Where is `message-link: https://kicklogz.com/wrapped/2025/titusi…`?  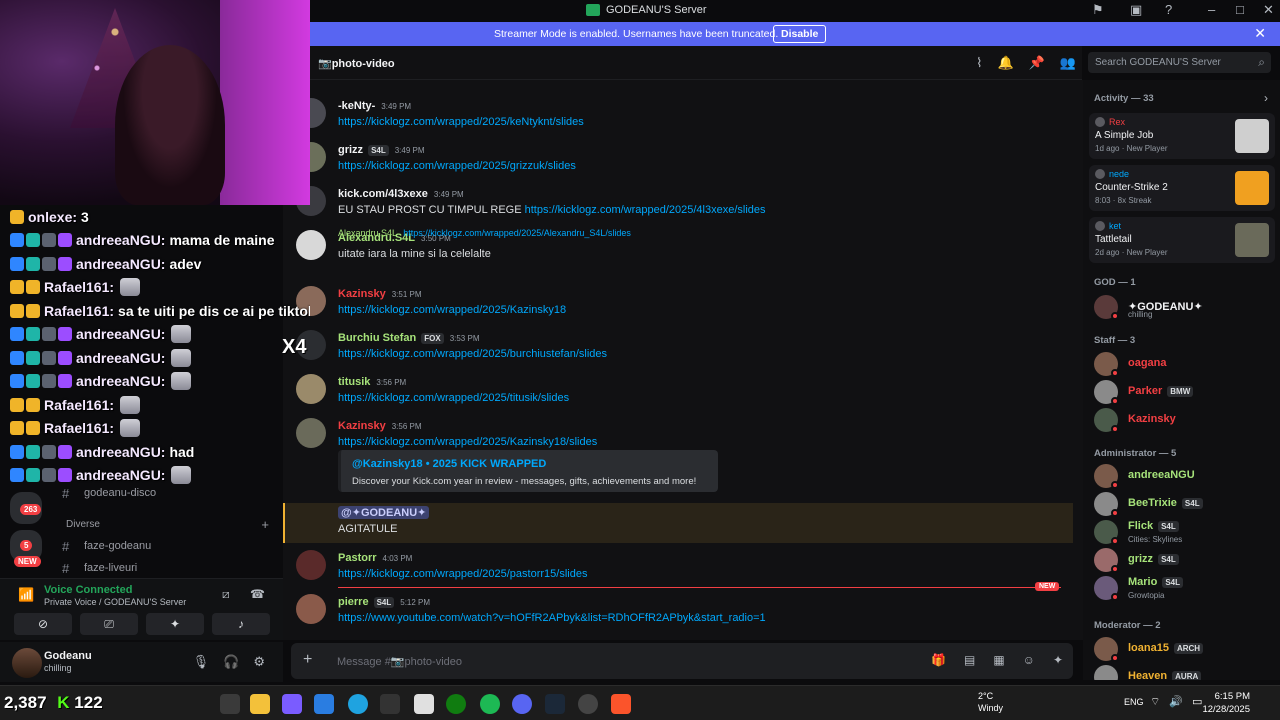
message-link: https://kicklogz.com/wrapped/2025/titusi… is located at coordinates (453, 398).